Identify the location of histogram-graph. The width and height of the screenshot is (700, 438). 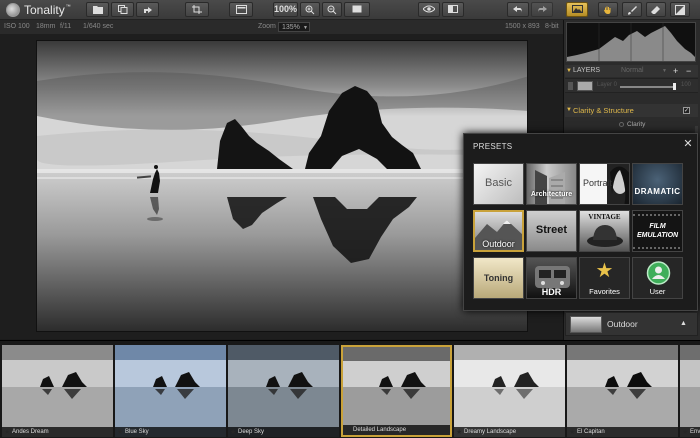
(631, 42).